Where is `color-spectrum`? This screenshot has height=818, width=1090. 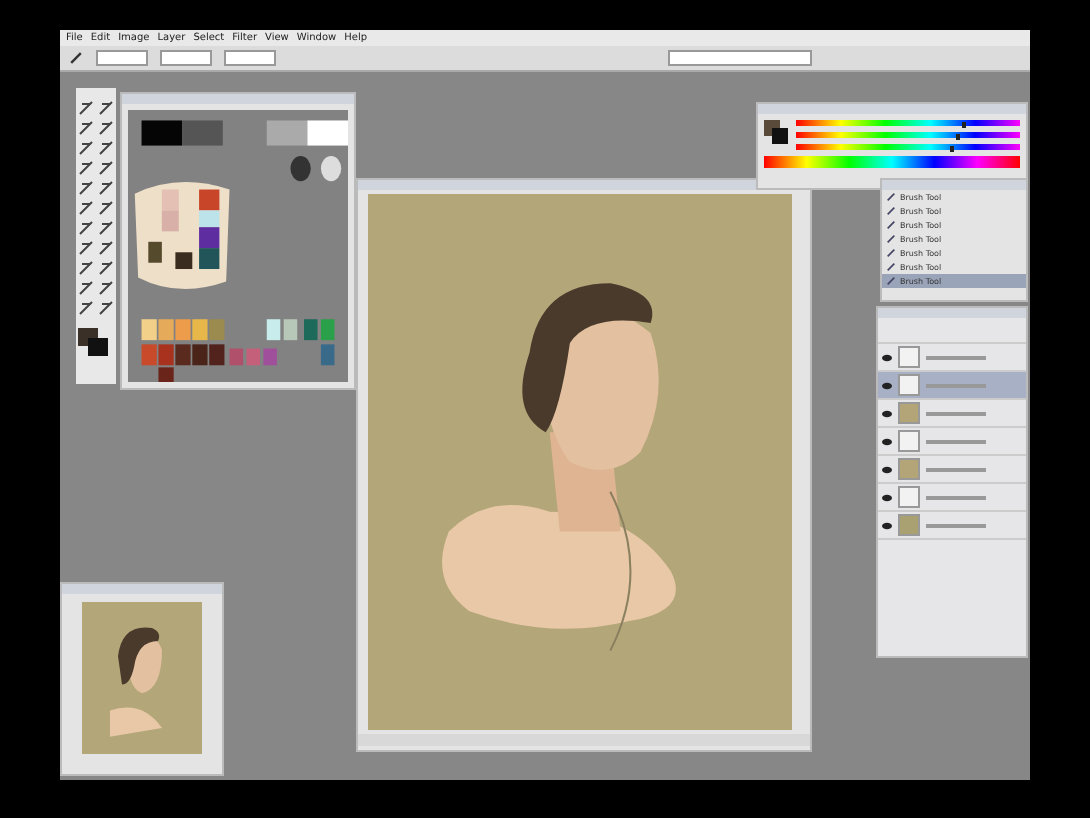
color-spectrum is located at coordinates (892, 162).